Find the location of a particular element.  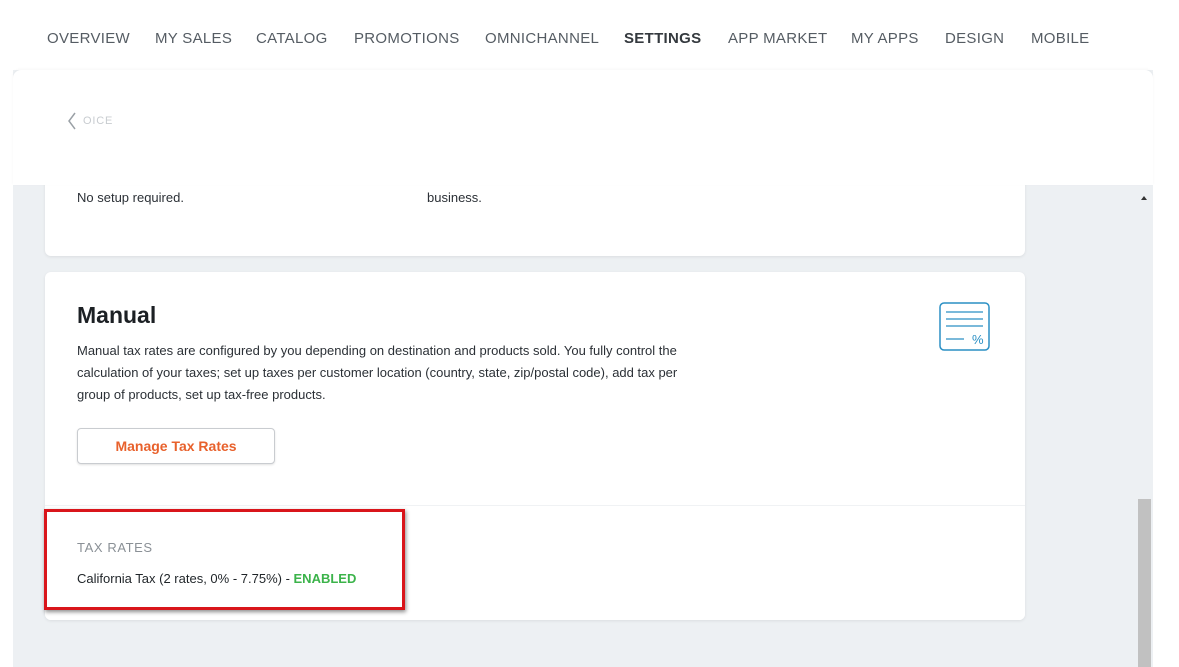

nav-item-my-apps: MY APPS is located at coordinates (885, 38).